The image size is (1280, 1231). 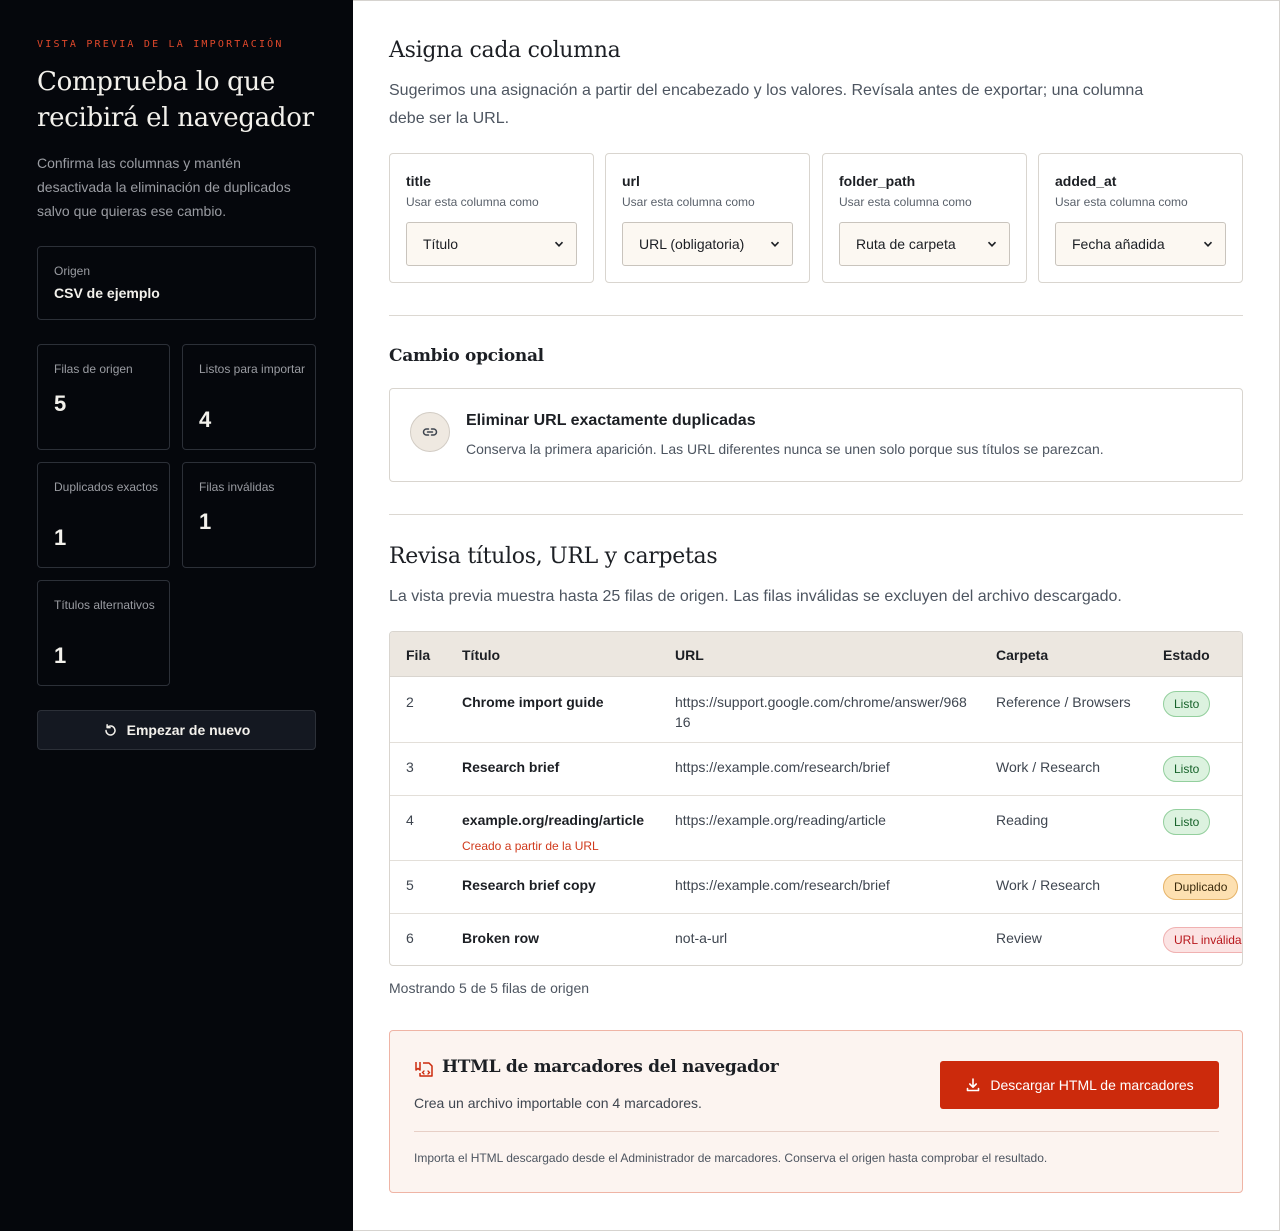 I want to click on restart-label: Empezar de nuevo, so click(x=188, y=730).